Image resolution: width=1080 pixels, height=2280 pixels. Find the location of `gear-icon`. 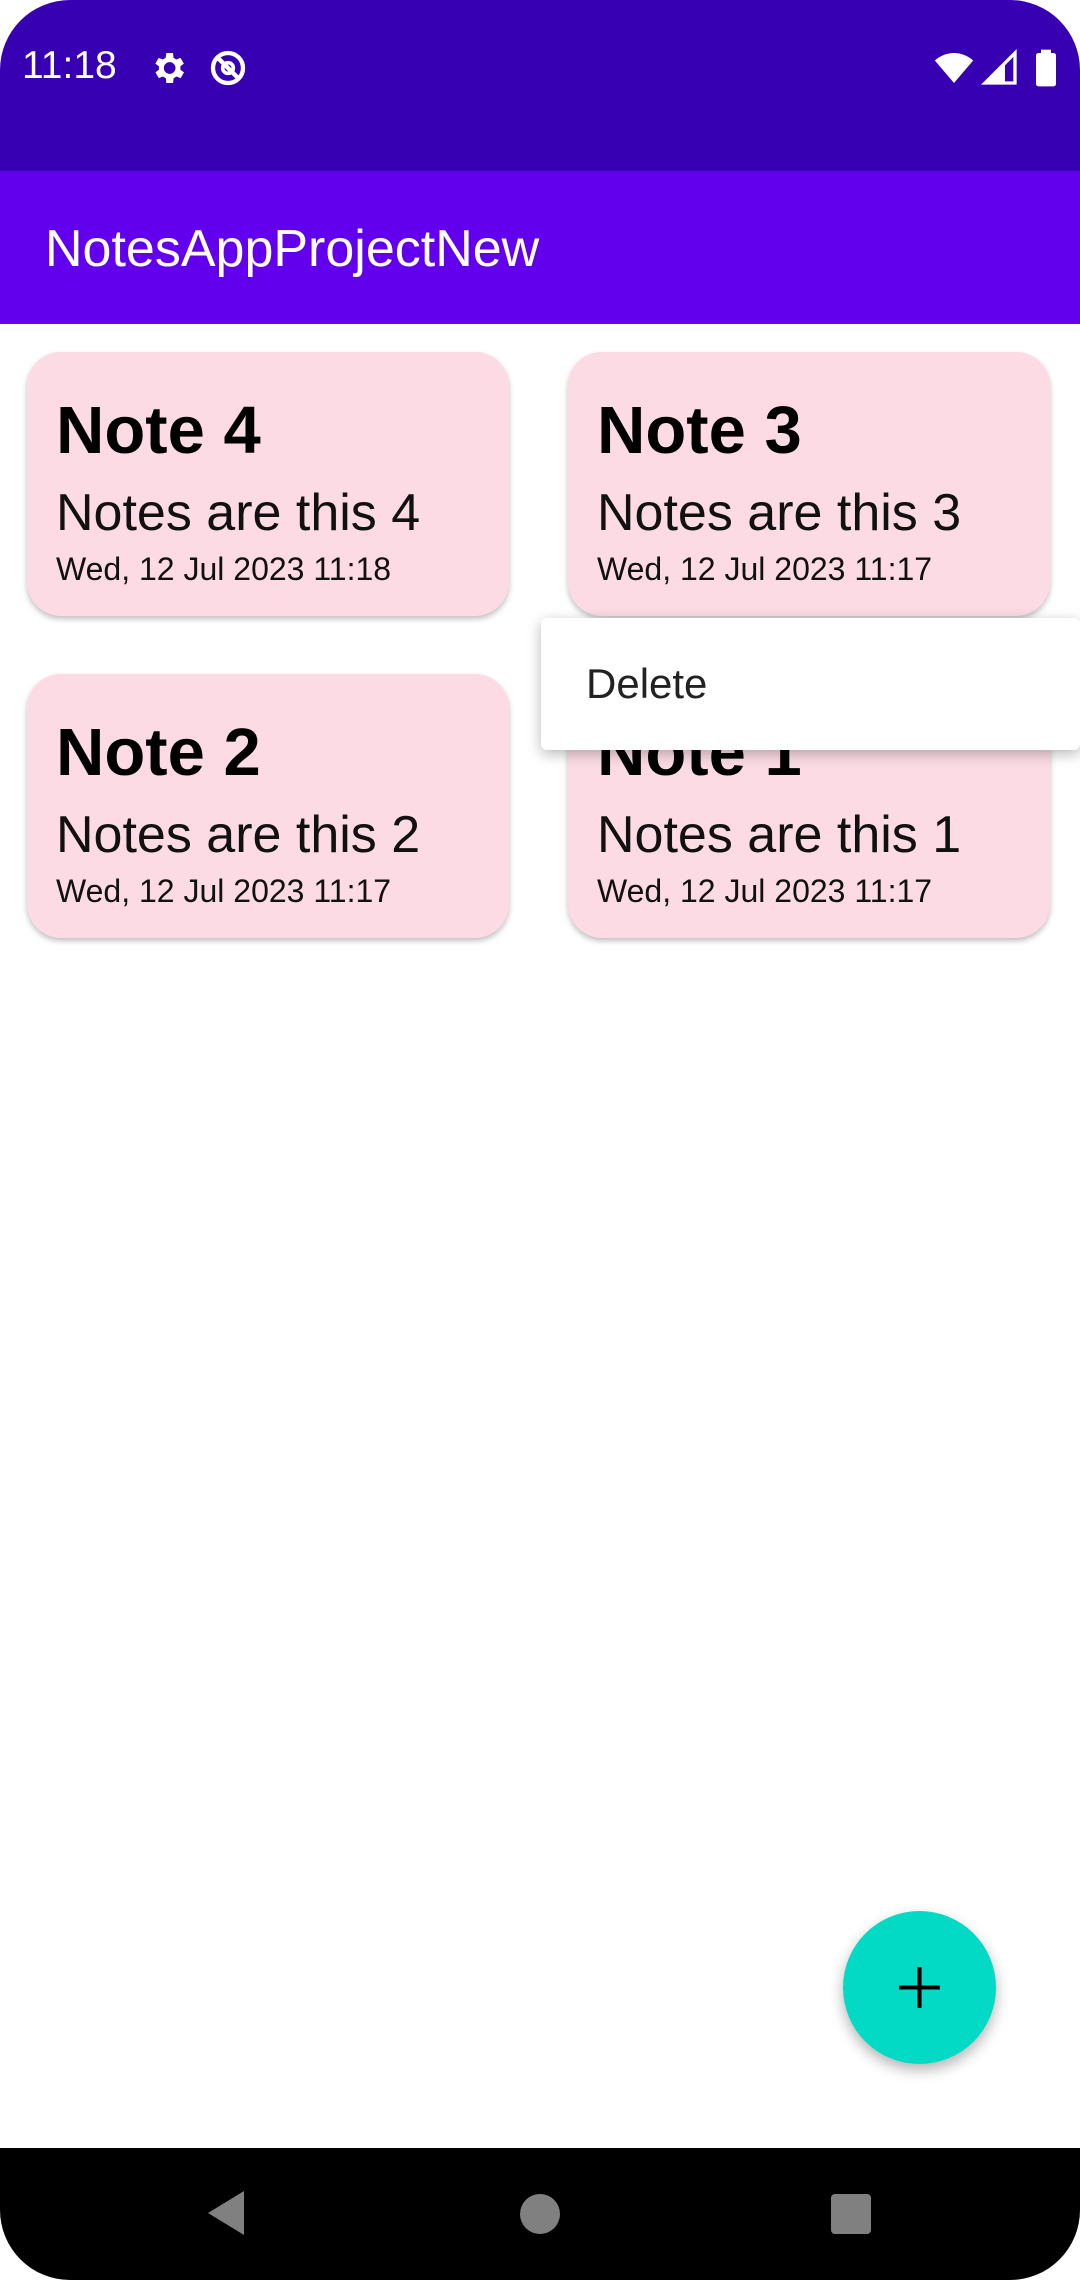

gear-icon is located at coordinates (169, 68).